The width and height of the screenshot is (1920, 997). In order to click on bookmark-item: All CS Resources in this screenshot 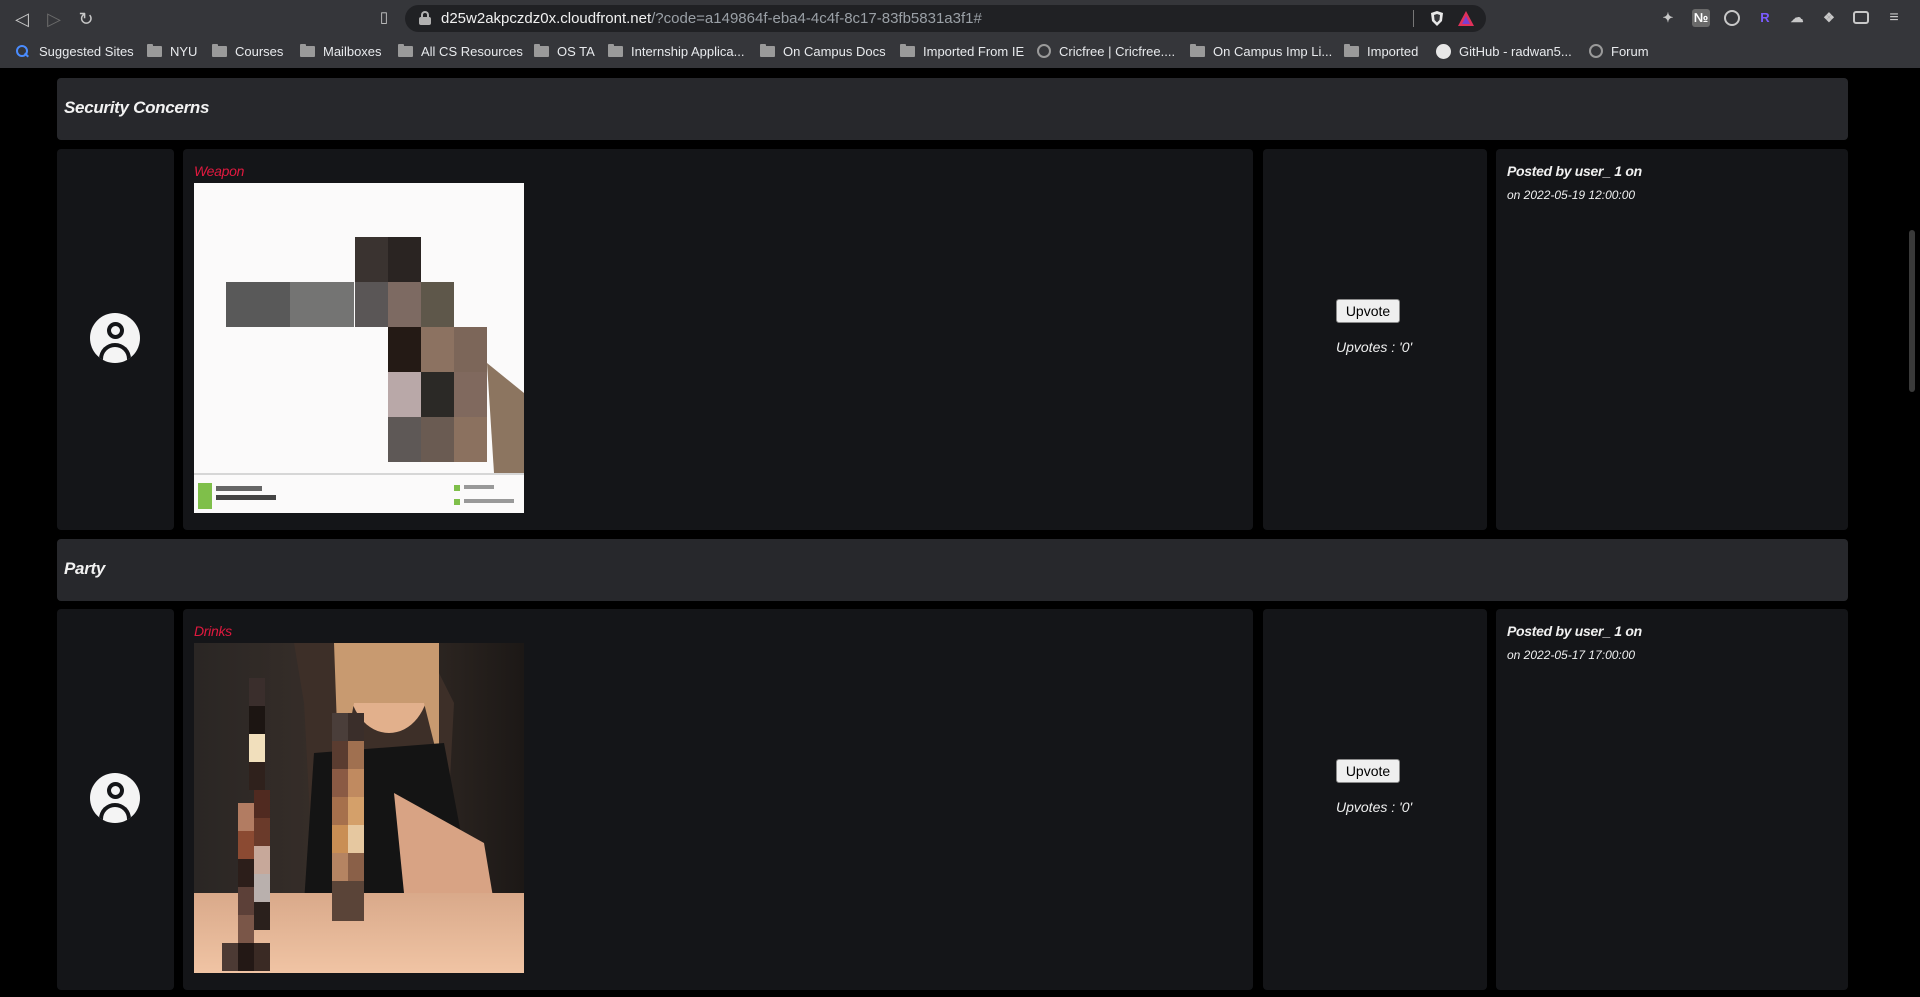, I will do `click(460, 51)`.